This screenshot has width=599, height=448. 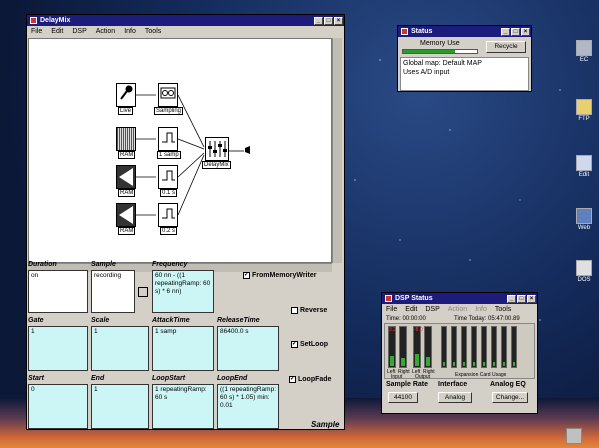 I want to click on connection-lines, so click(x=193, y=155).